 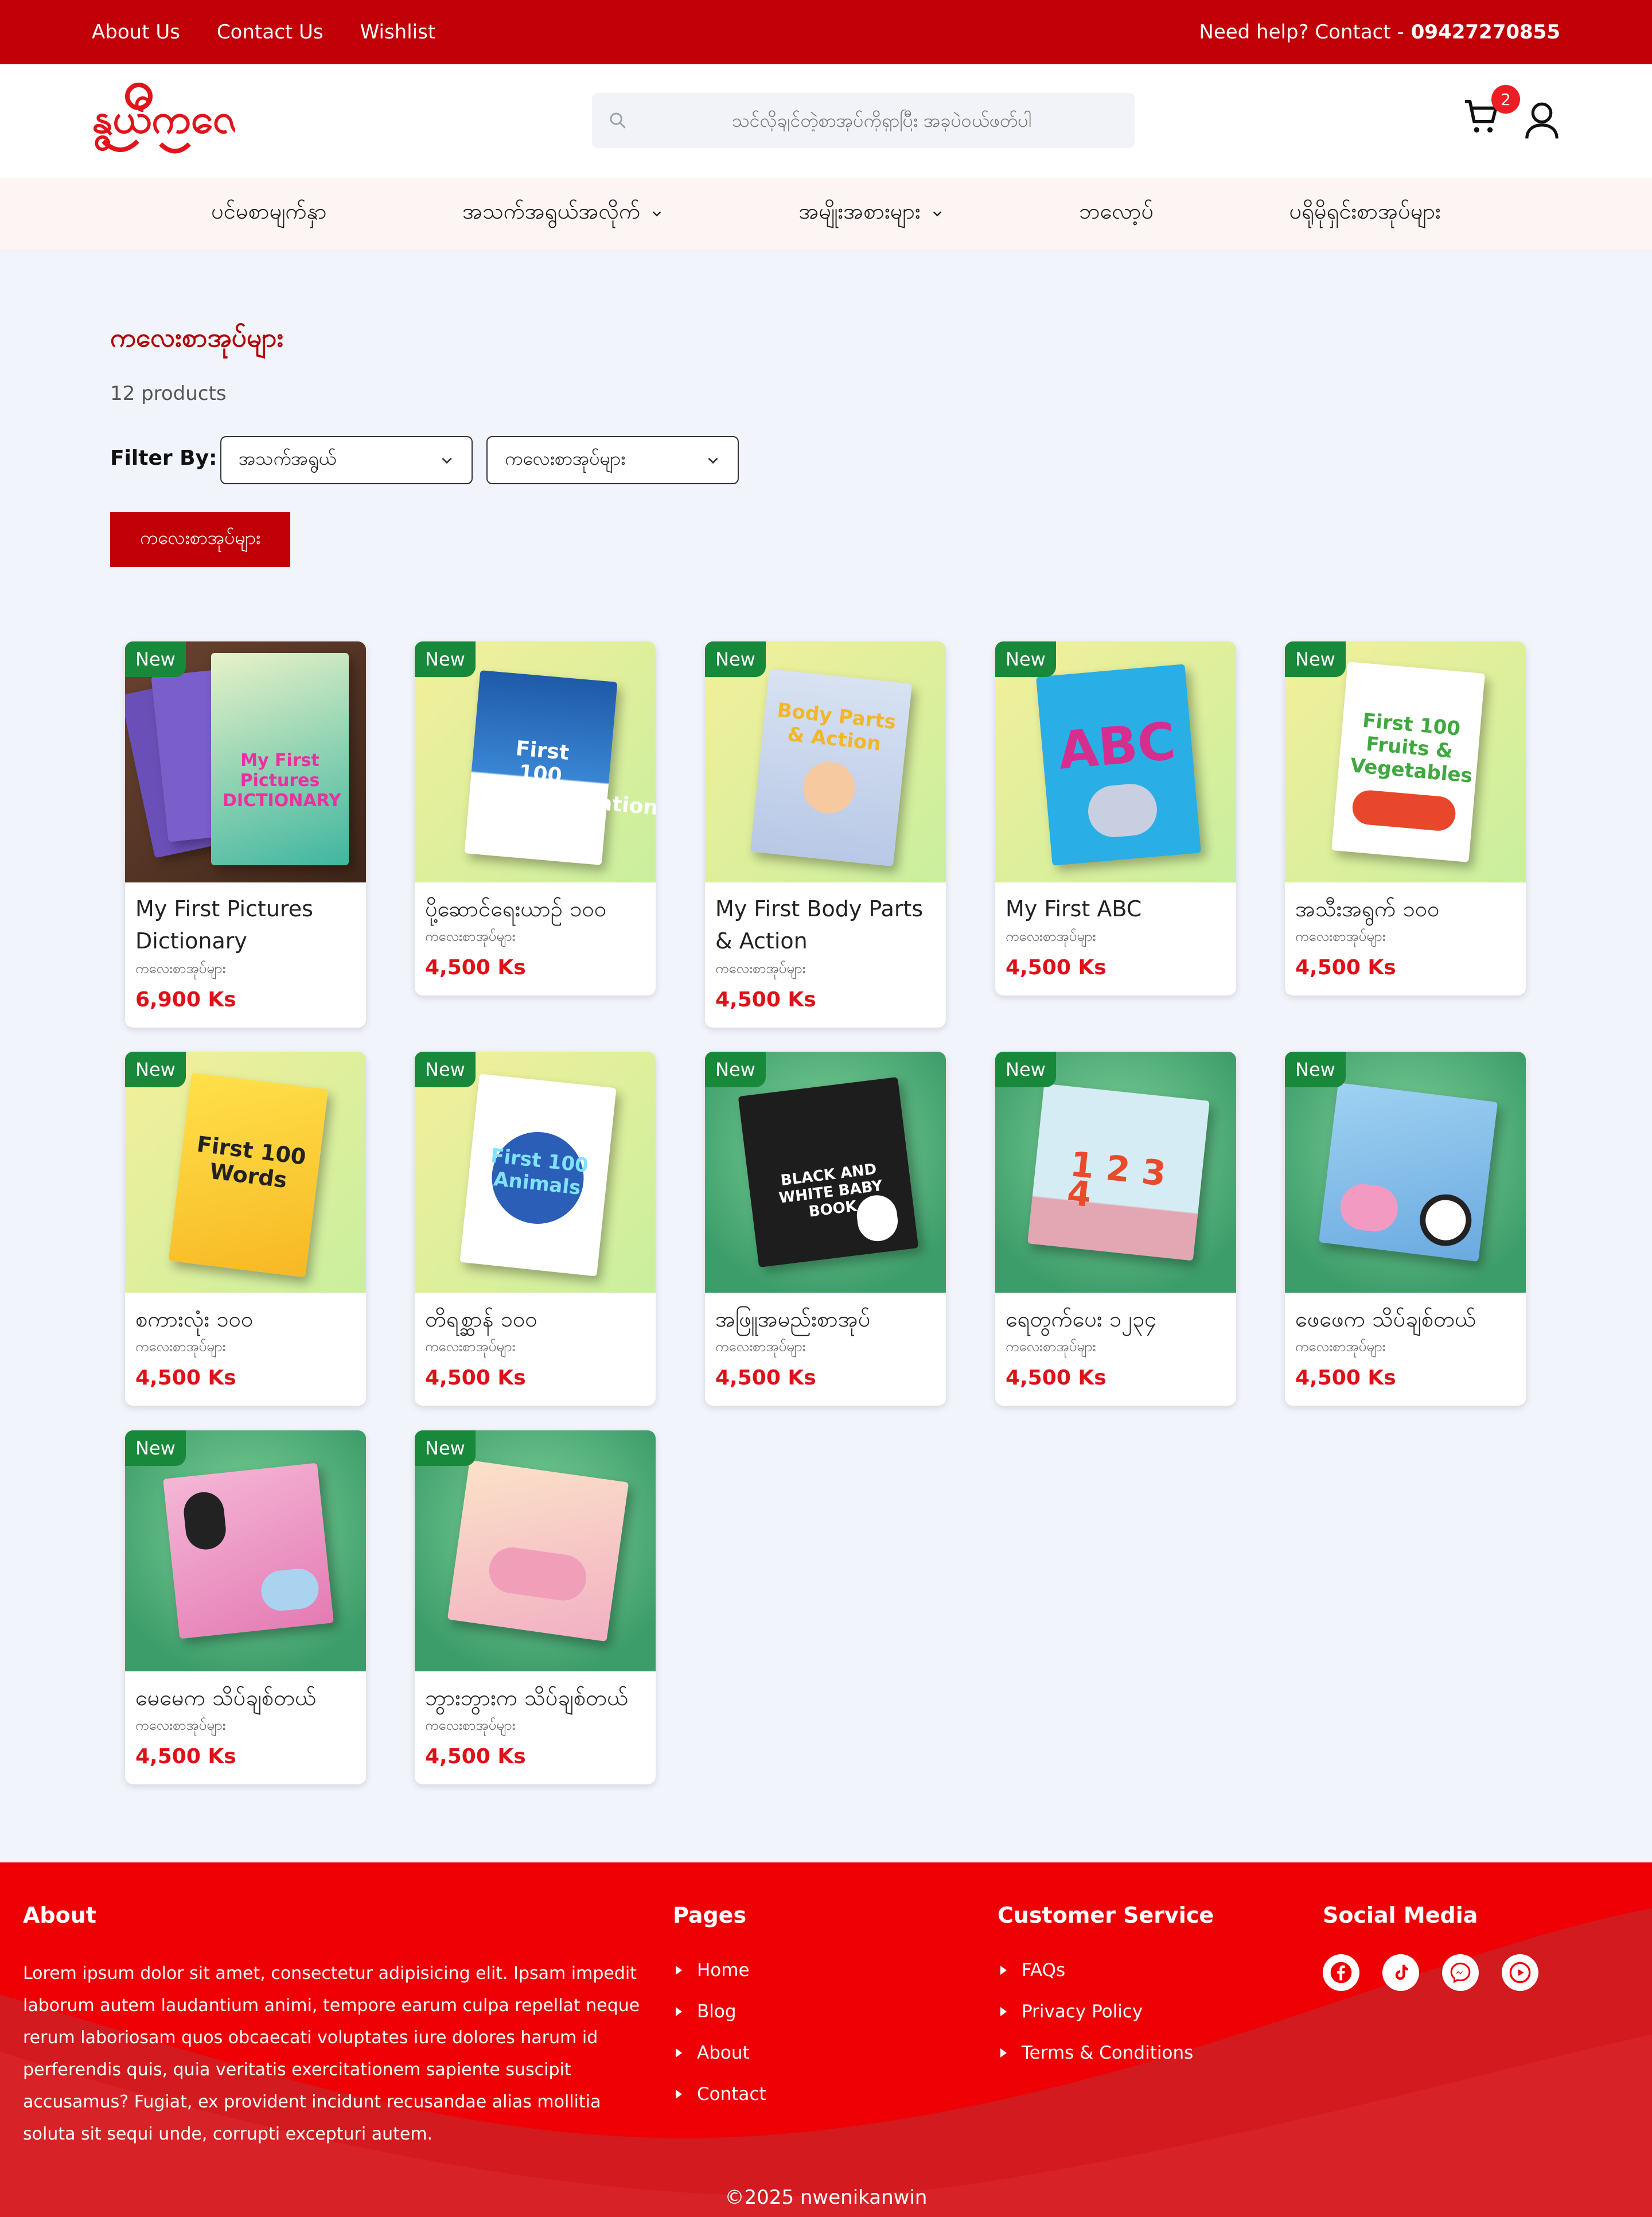 I want to click on product-image: New First 100 Words, so click(x=245, y=1173).